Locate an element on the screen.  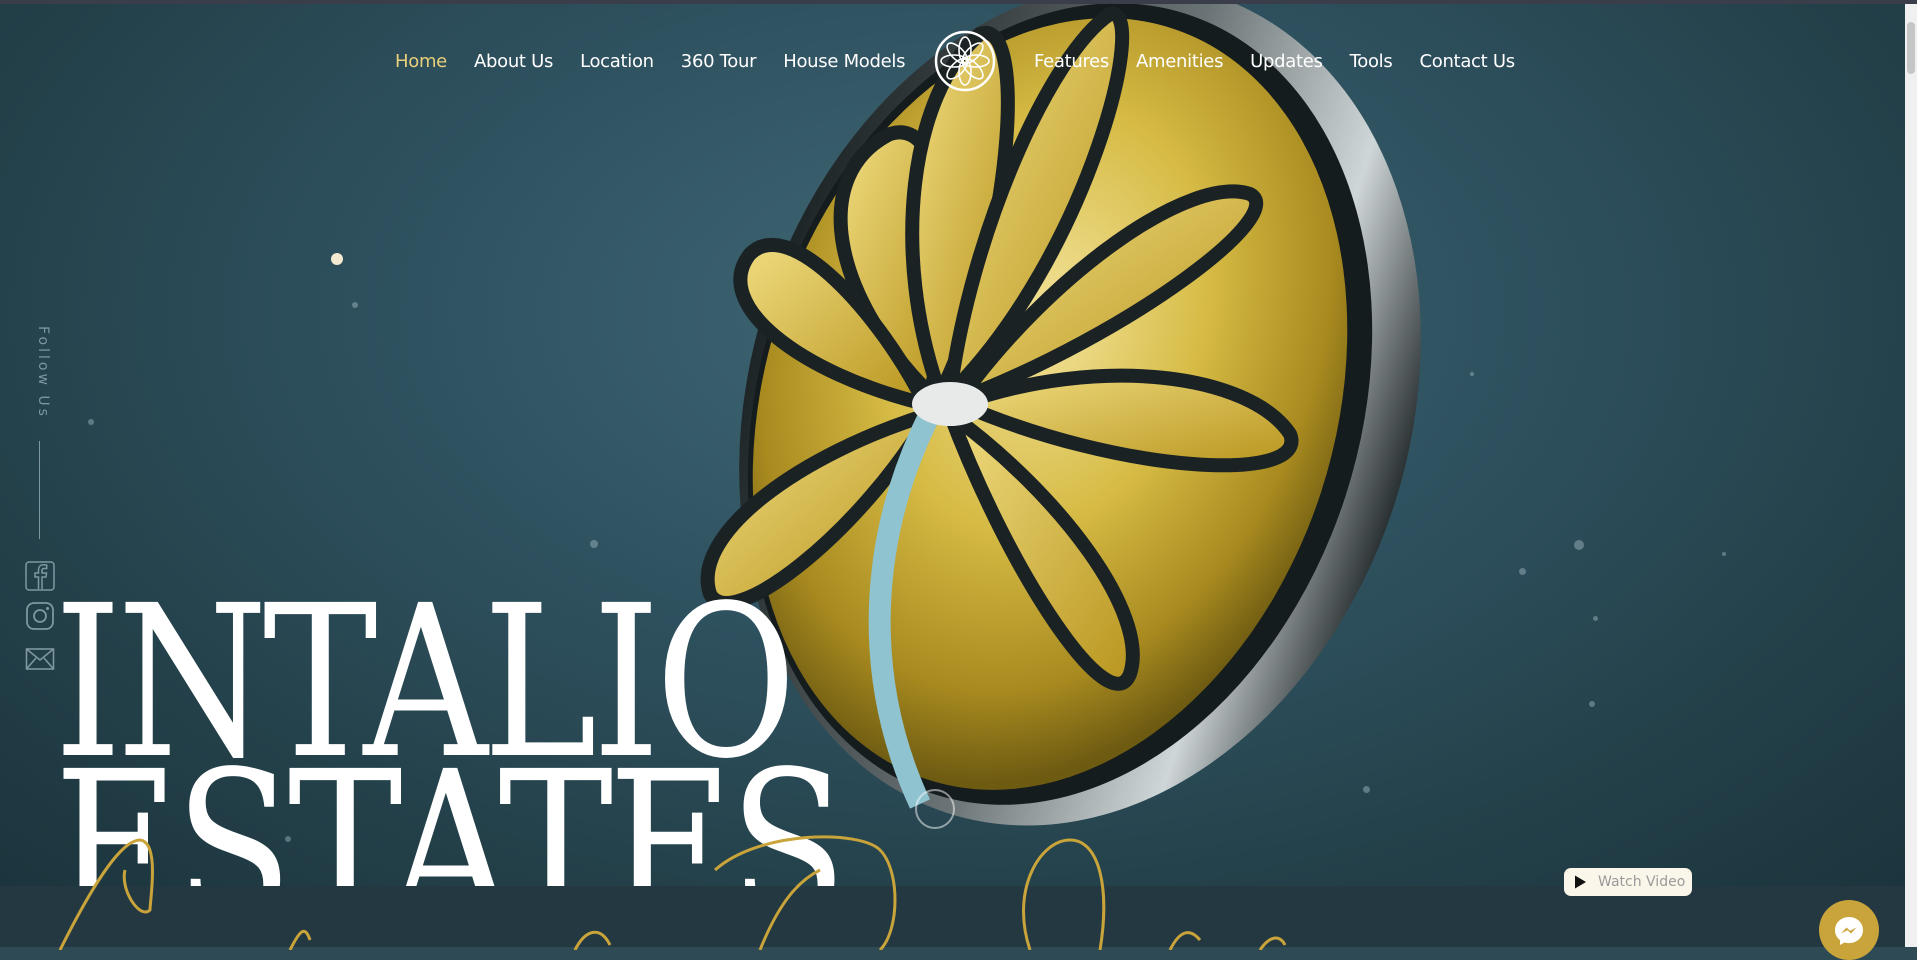
nav-link-contact-us: Contact Us is located at coordinates (1467, 61).